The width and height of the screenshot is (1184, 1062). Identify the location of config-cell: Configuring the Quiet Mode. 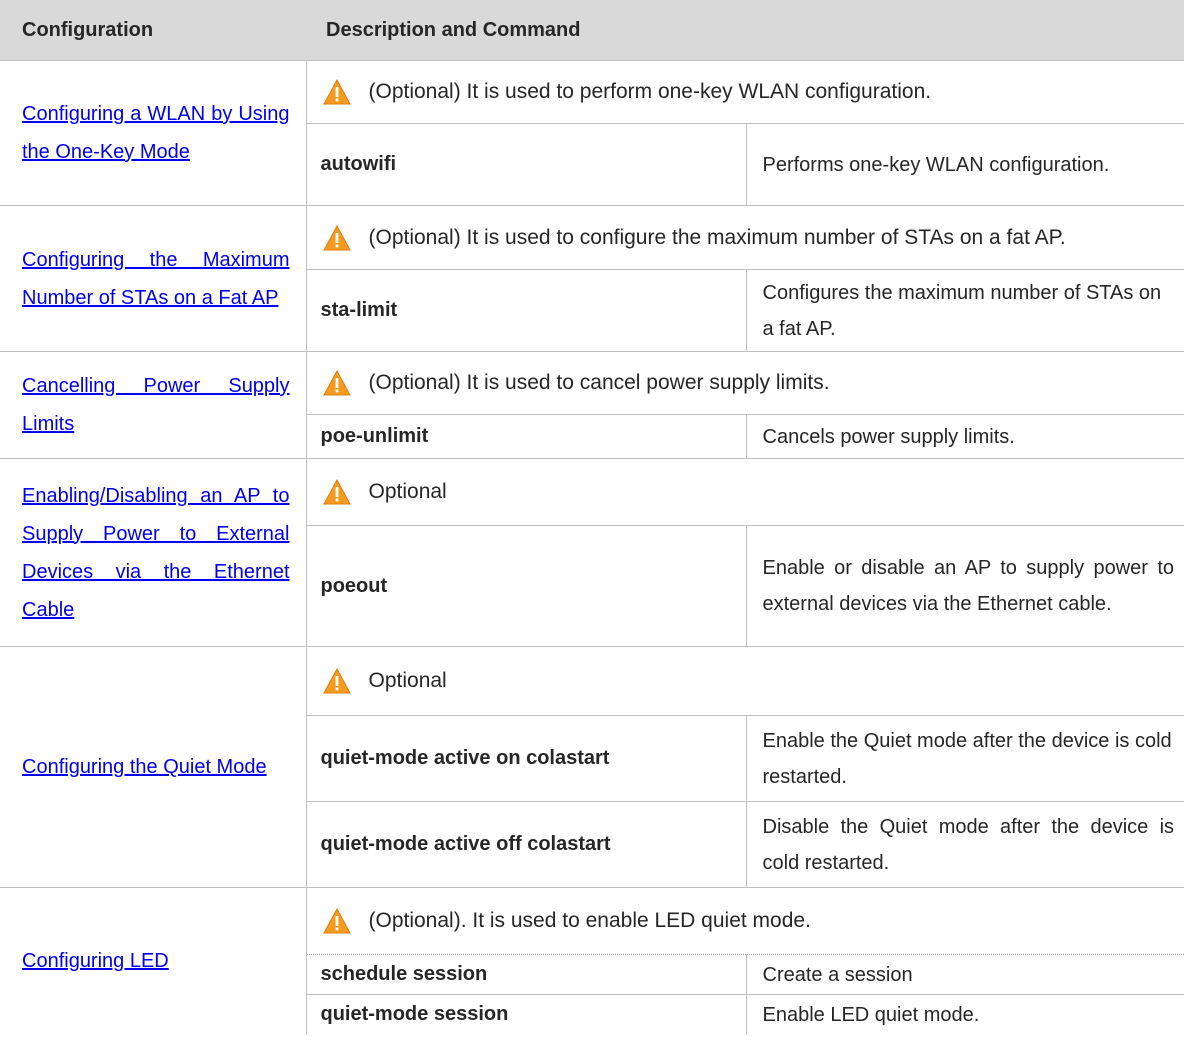
(153, 767).